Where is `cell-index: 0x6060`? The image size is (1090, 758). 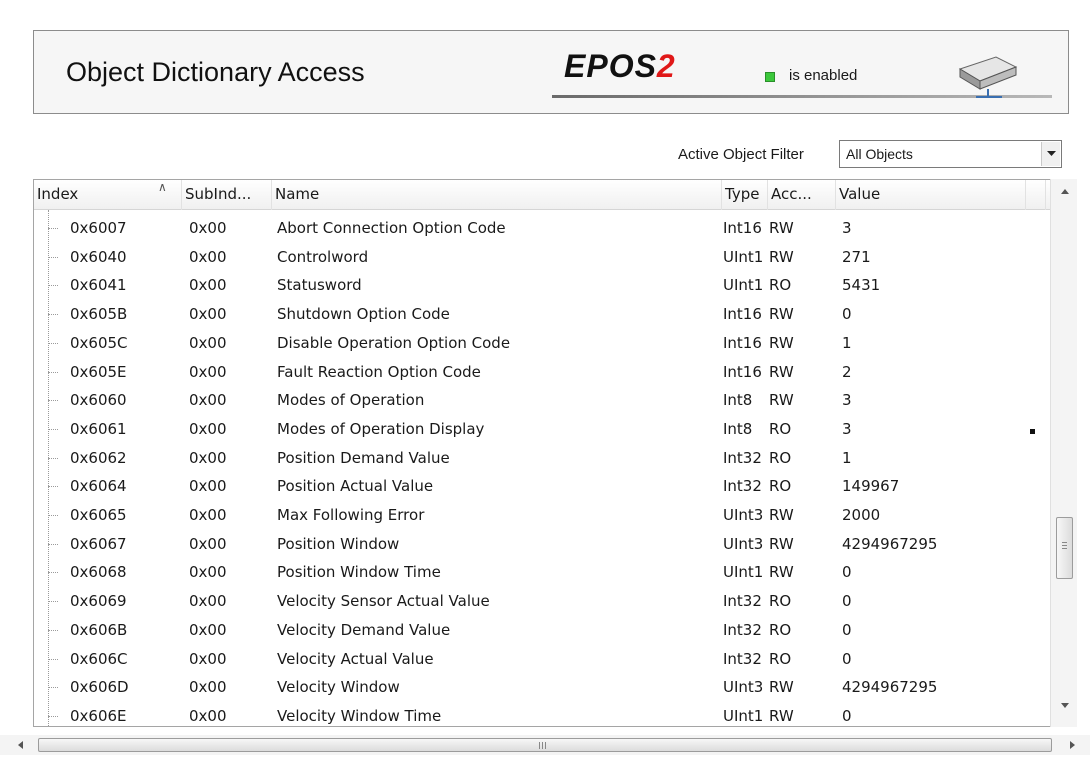
cell-index: 0x6060 is located at coordinates (98, 400).